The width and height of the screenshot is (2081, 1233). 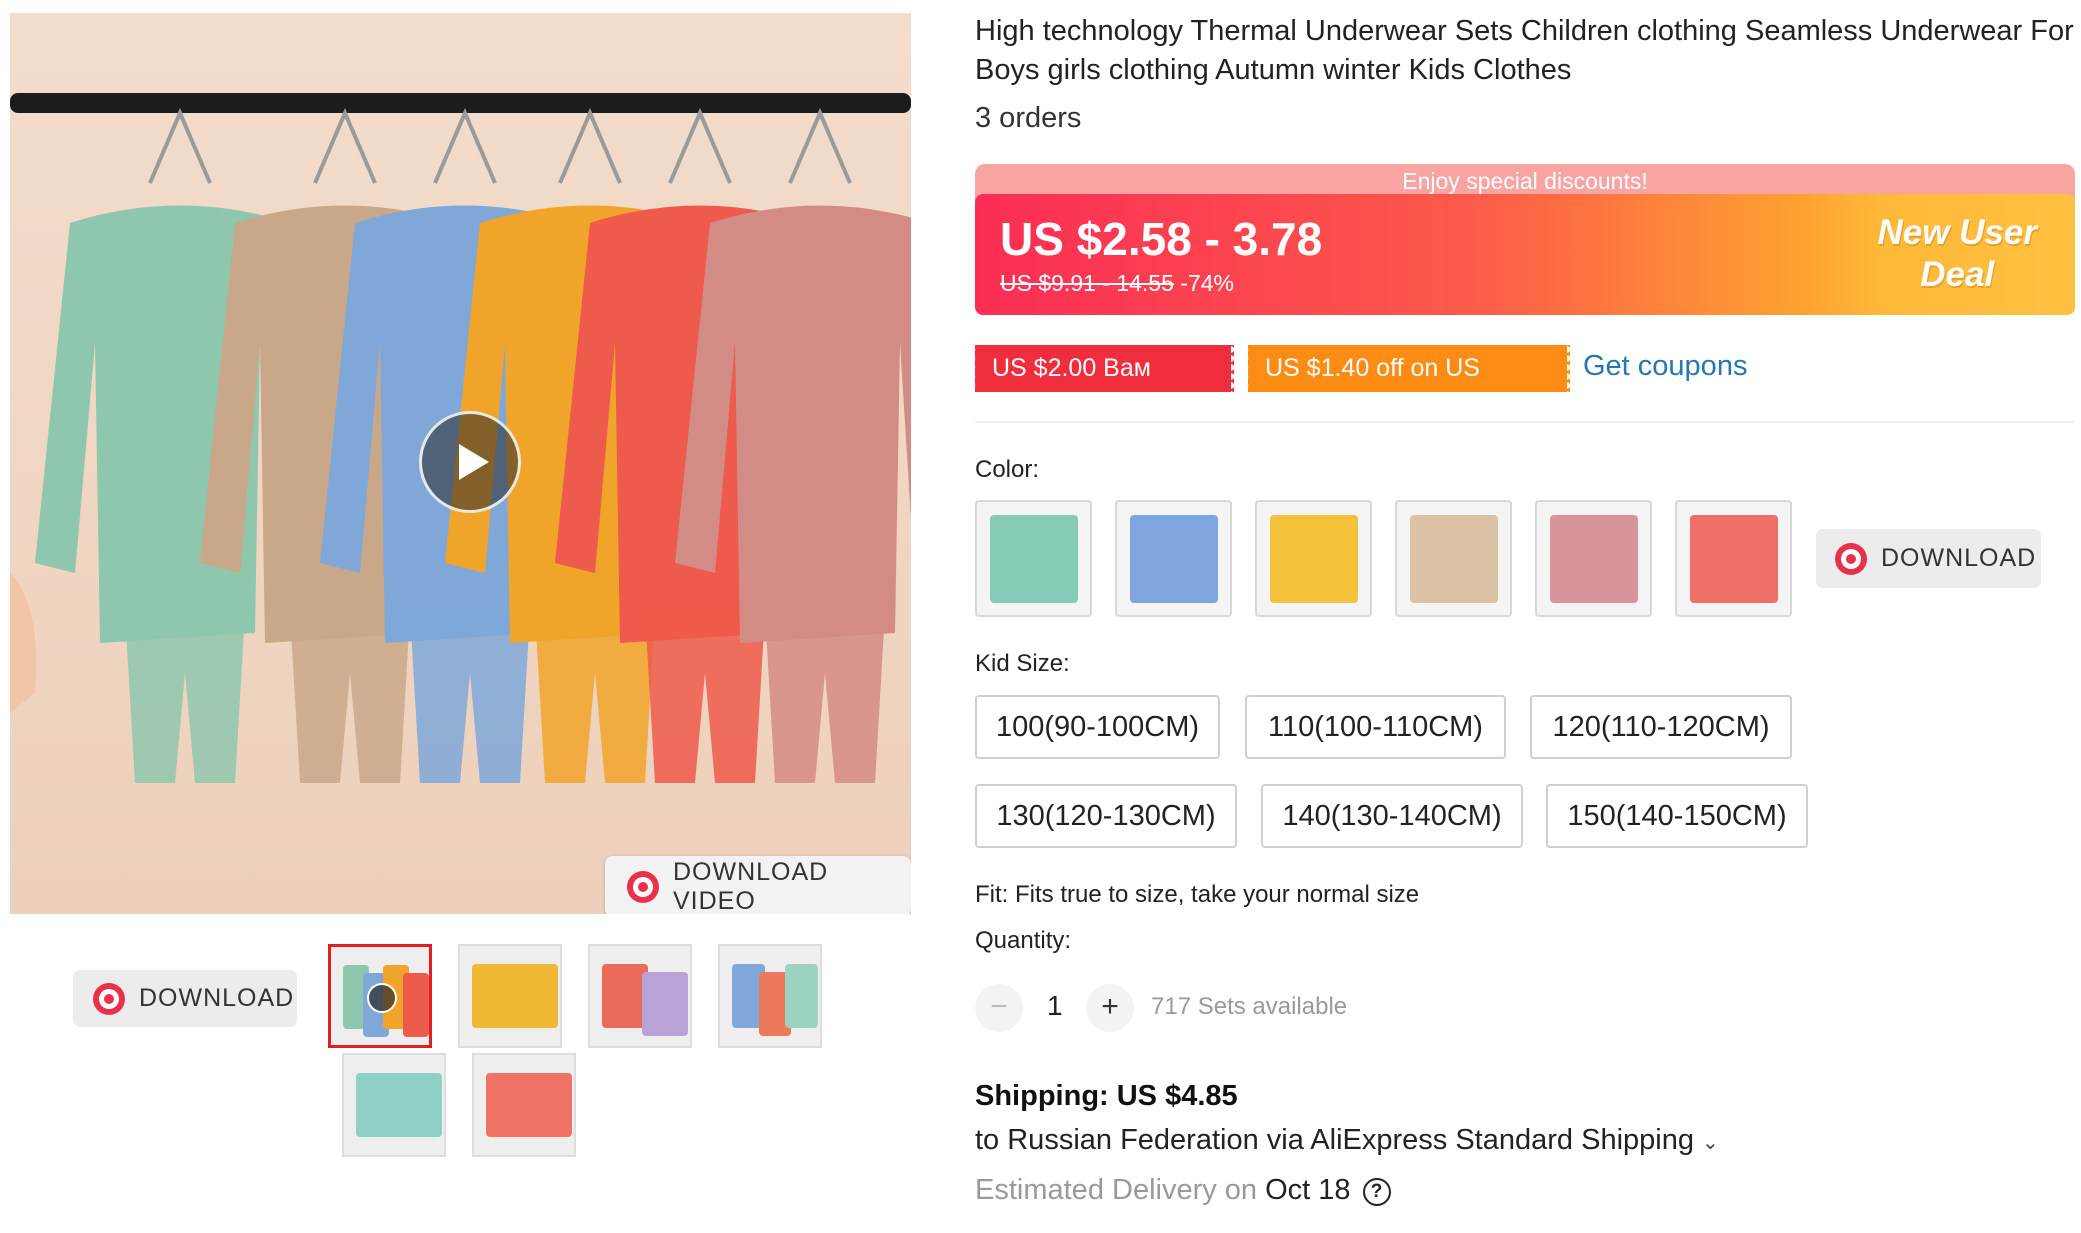 What do you see at coordinates (1007, 469) in the screenshot?
I see `color-label: Color:` at bounding box center [1007, 469].